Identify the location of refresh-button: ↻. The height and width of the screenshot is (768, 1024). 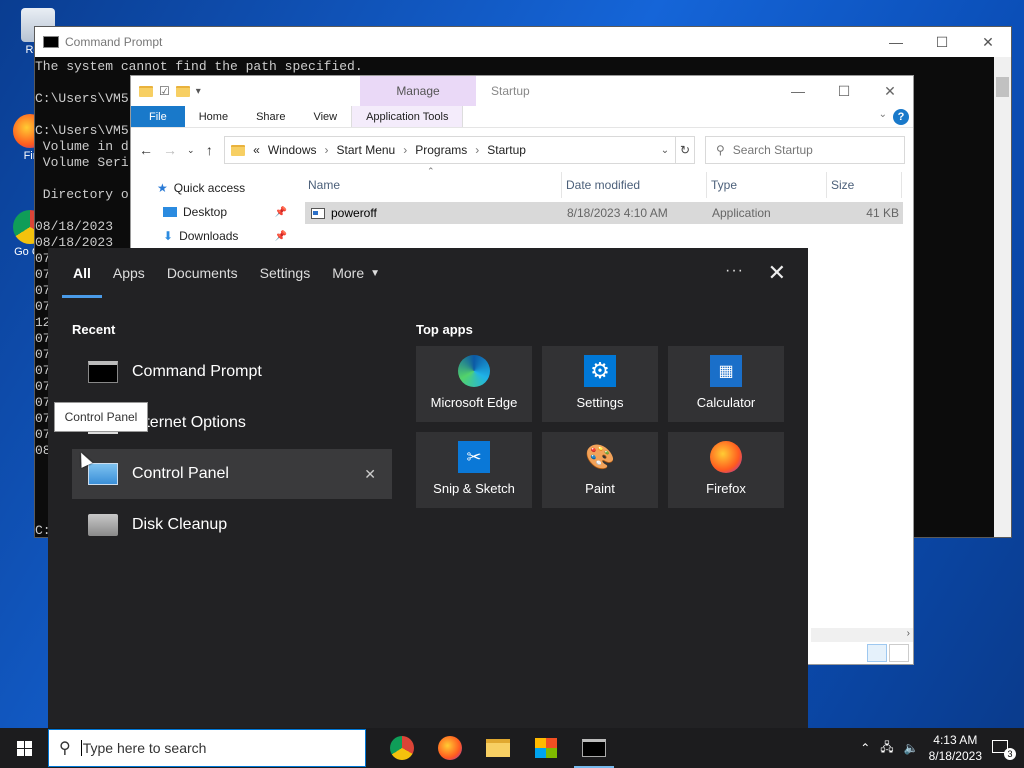
(685, 150).